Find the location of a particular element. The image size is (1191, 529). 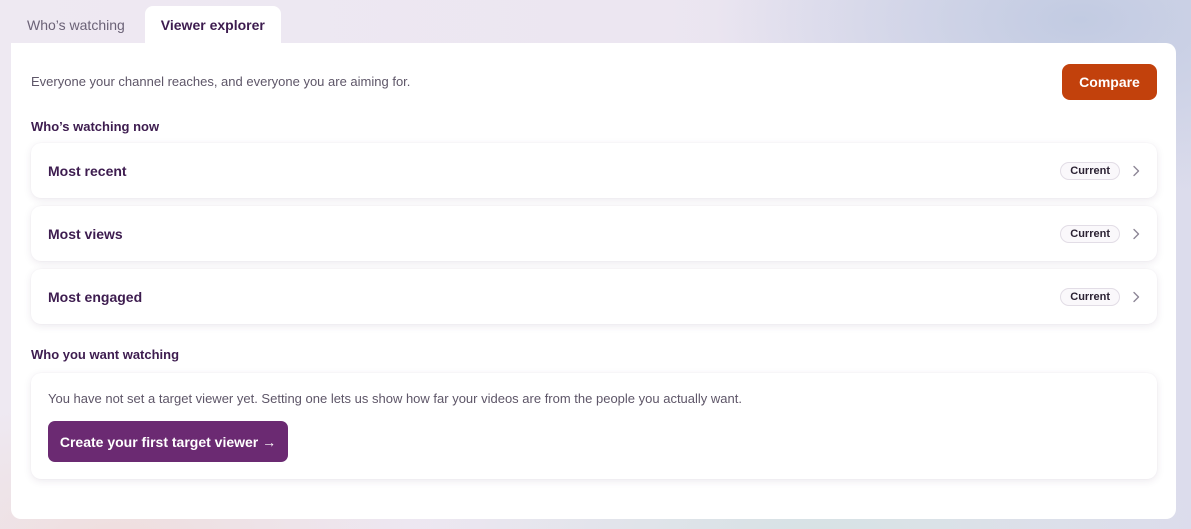

option-label: Most views is located at coordinates (85, 233).